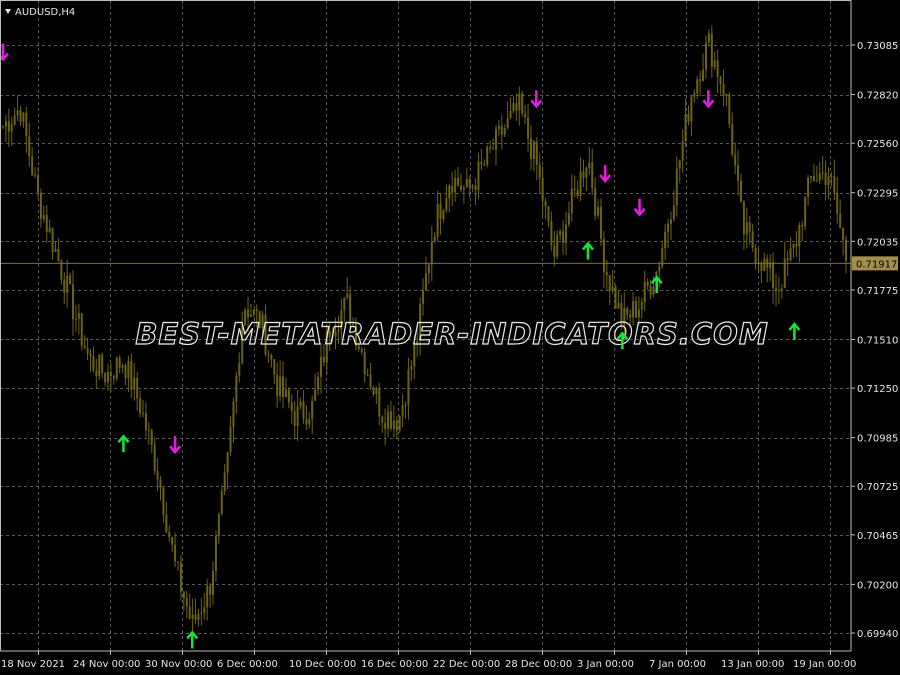  What do you see at coordinates (877, 585) in the screenshot?
I see `price-label: 0.70200` at bounding box center [877, 585].